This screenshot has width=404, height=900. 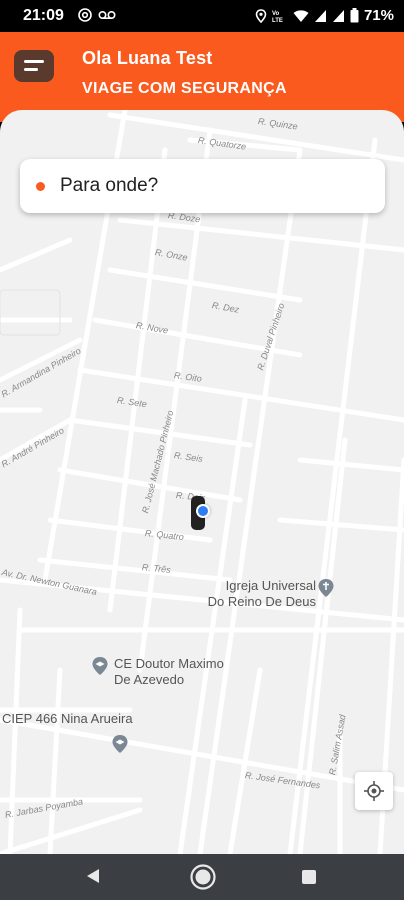 I want to click on recent-apps-icon, so click(x=309, y=877).